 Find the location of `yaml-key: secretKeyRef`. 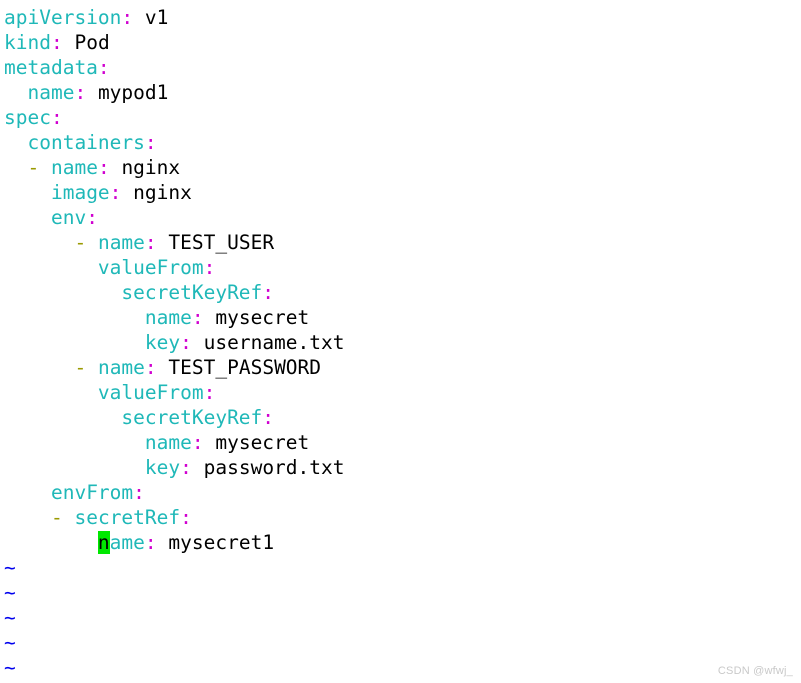

yaml-key: secretKeyRef is located at coordinates (192, 292).